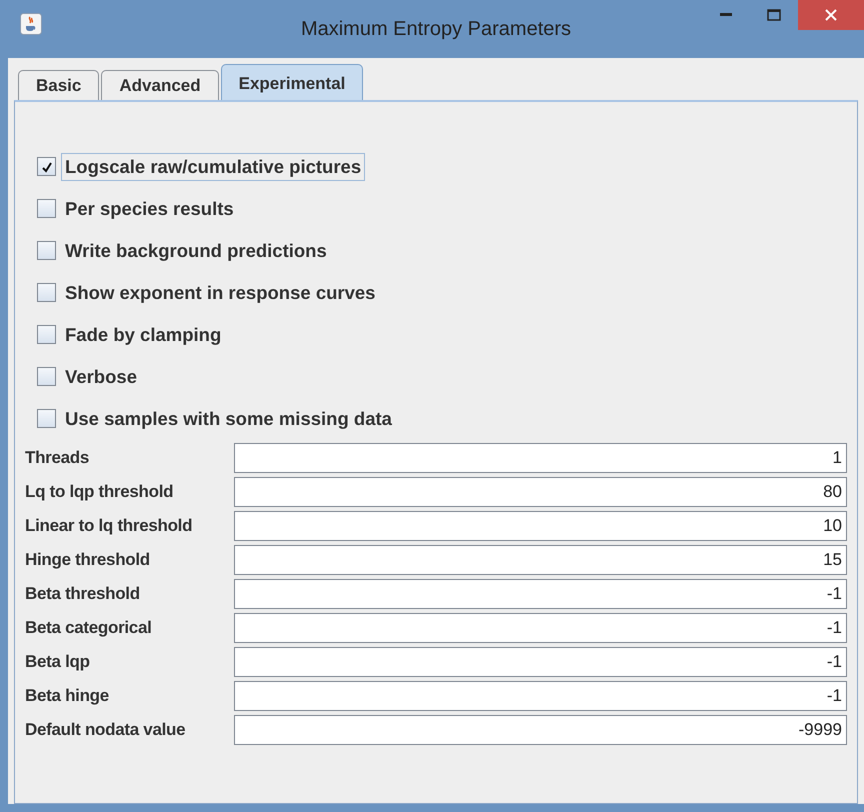 Image resolution: width=864 pixels, height=812 pixels. I want to click on checkbox-label: Show exponent in response curves, so click(220, 292).